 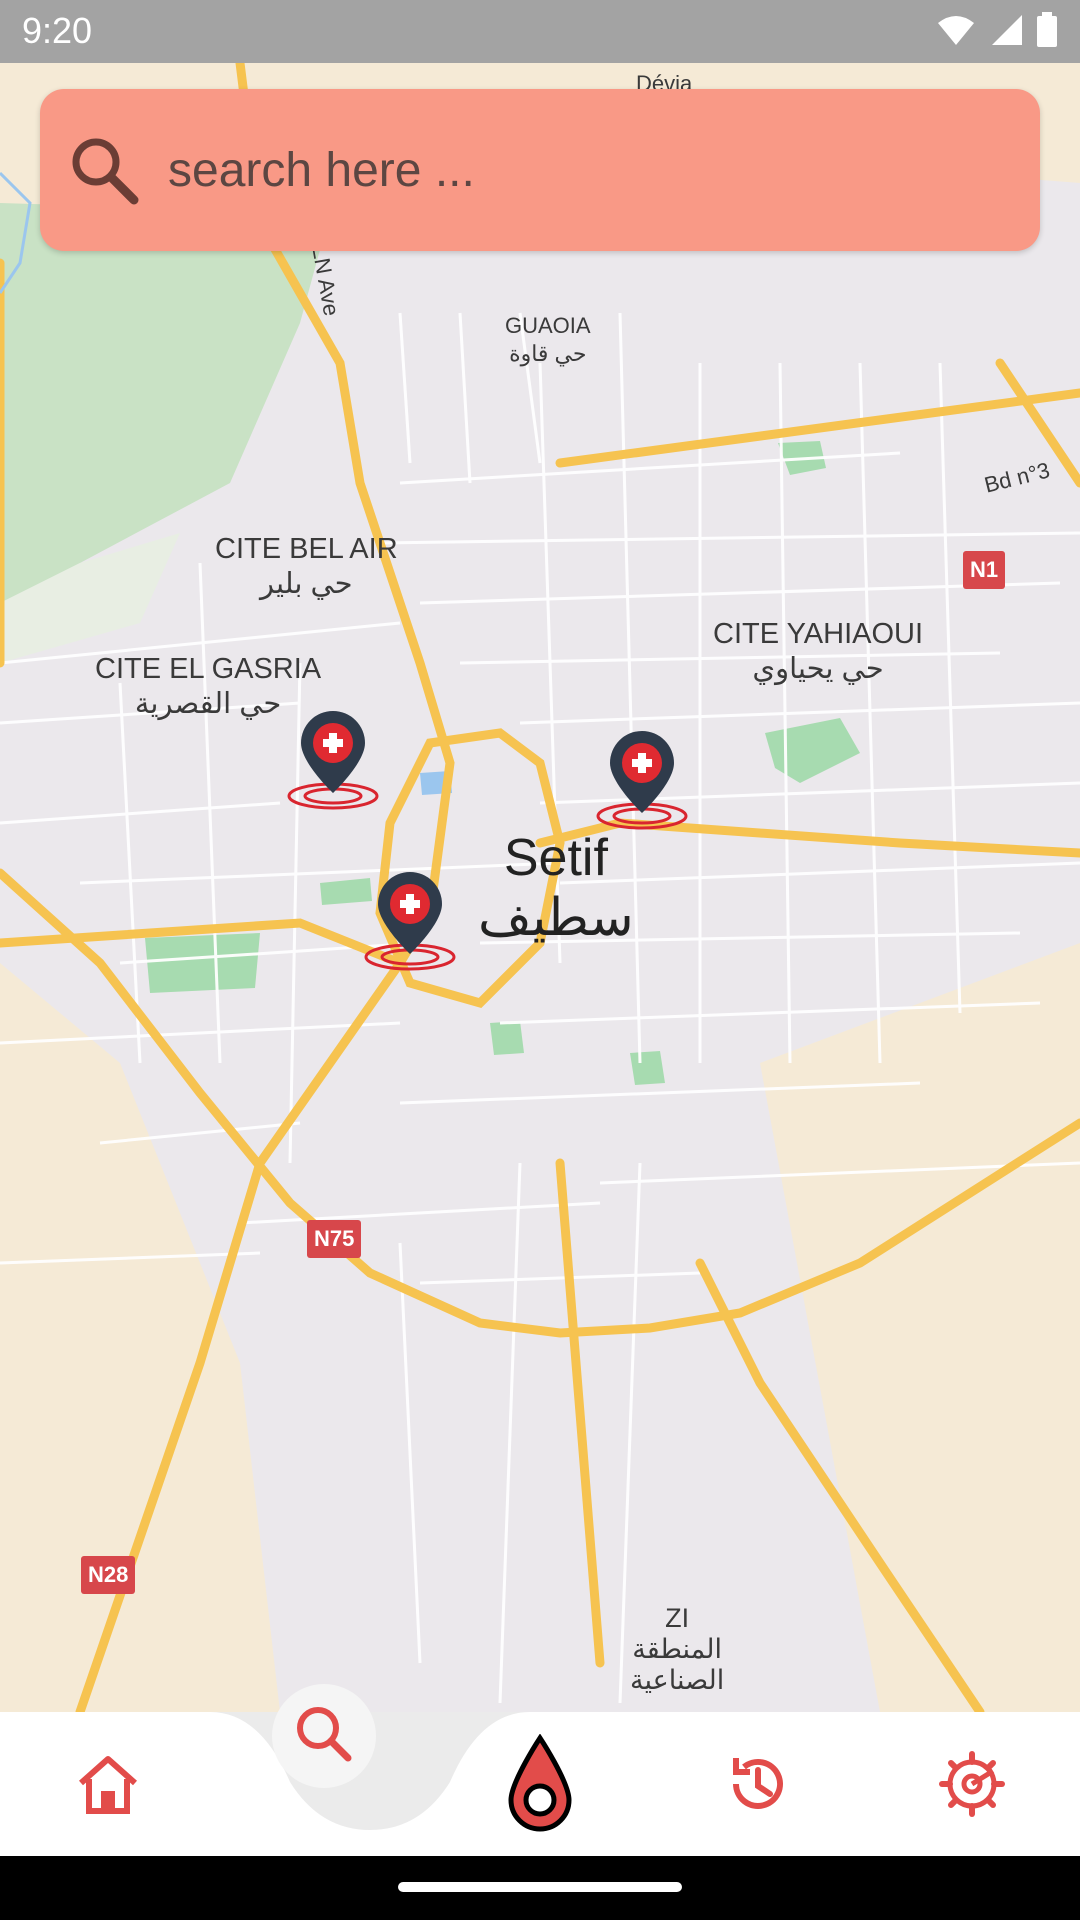 I want to click on battery-icon, so click(x=1047, y=29).